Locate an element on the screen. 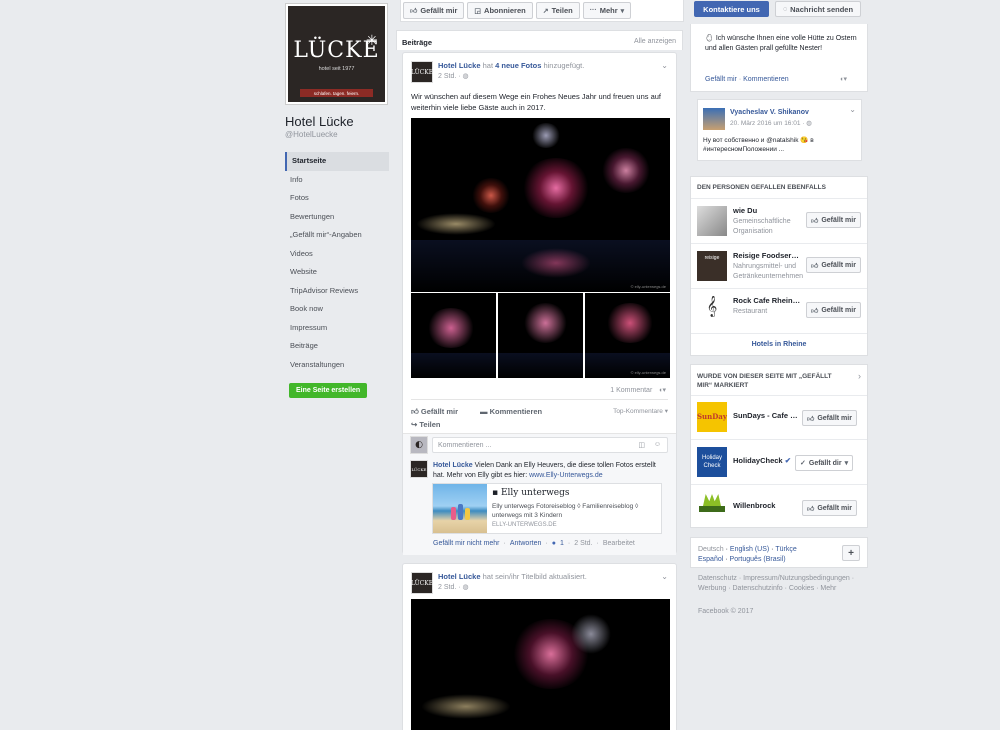 This screenshot has height=730, width=1000. post2-author: Hotel Lücke is located at coordinates (459, 576).